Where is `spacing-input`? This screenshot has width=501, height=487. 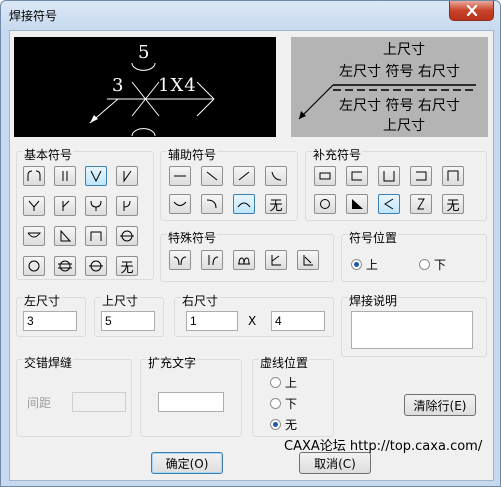 spacing-input is located at coordinates (99, 402).